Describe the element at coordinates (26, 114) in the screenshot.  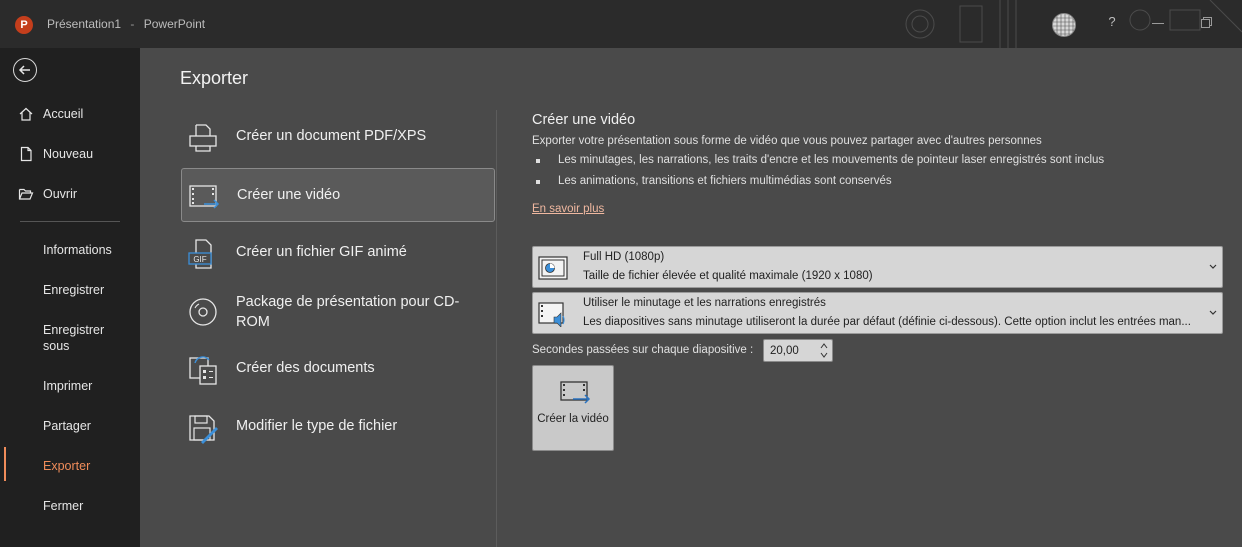
I see `home-icon` at that location.